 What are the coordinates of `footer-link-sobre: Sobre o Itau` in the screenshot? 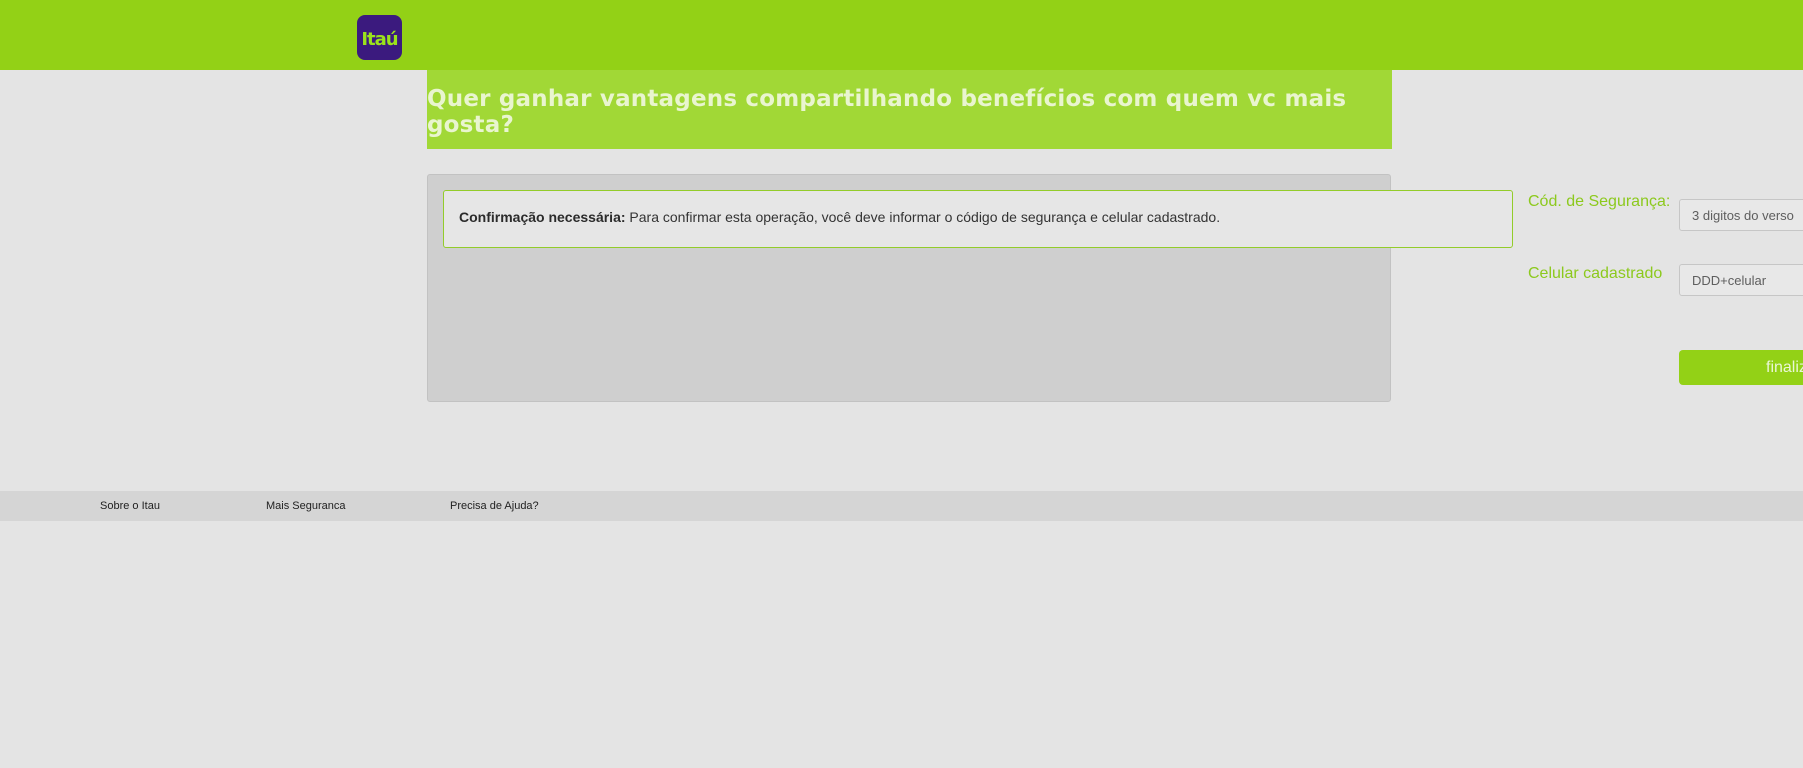 It's located at (130, 506).